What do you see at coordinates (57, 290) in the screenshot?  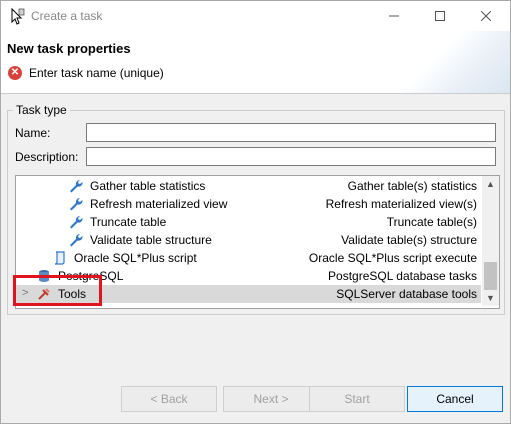 I see `annotation-highlight` at bounding box center [57, 290].